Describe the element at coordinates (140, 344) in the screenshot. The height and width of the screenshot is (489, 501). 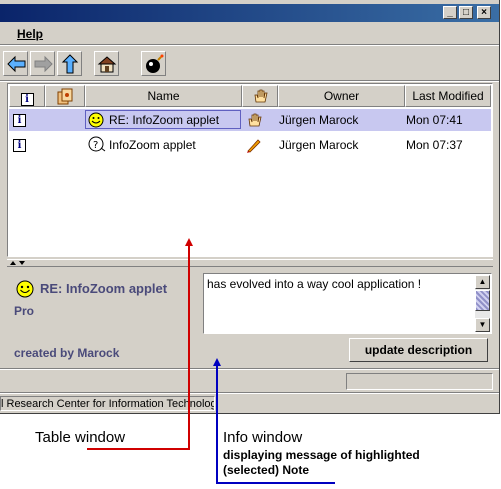
I see `table-window-arrow` at that location.